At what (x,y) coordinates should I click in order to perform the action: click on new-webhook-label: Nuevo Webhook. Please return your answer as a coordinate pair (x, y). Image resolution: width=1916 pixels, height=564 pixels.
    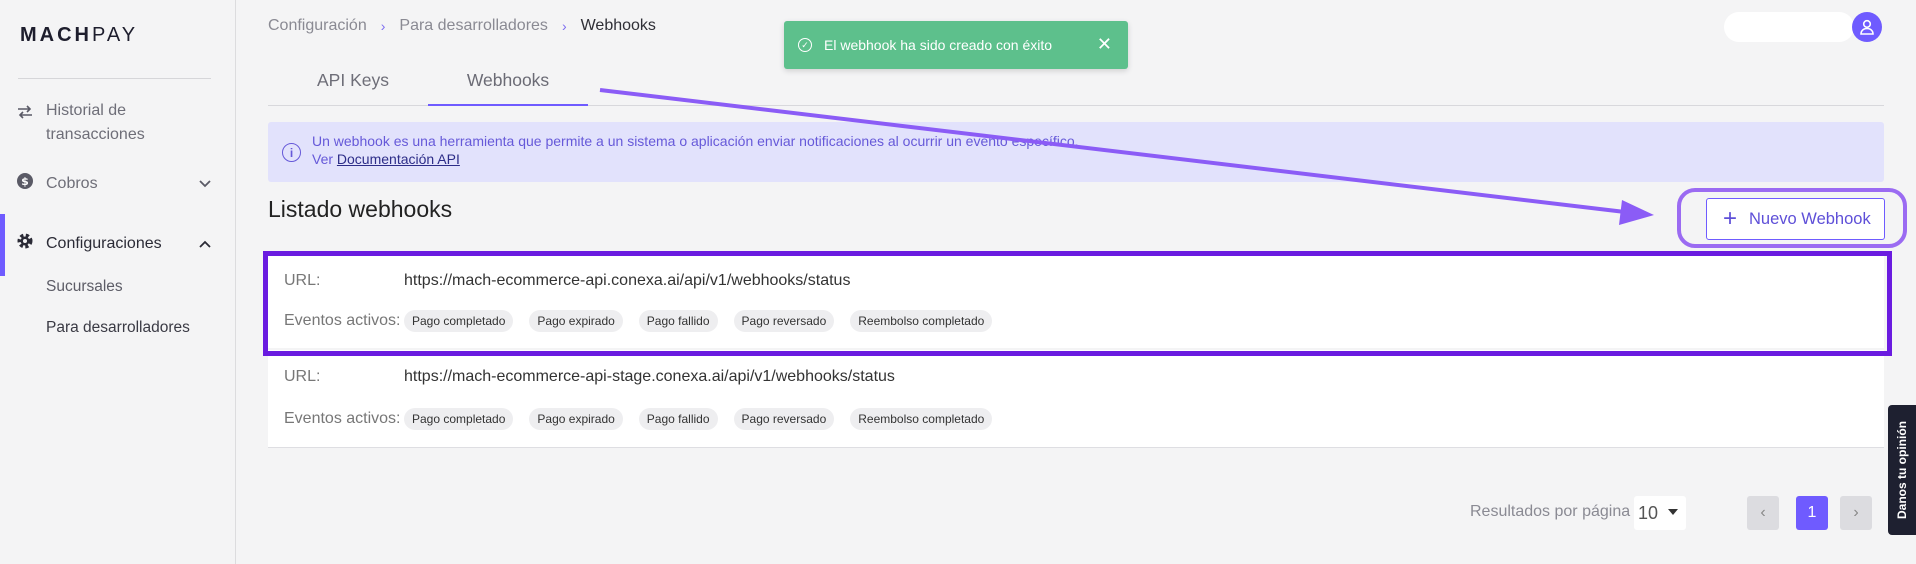
    Looking at the image, I should click on (1810, 218).